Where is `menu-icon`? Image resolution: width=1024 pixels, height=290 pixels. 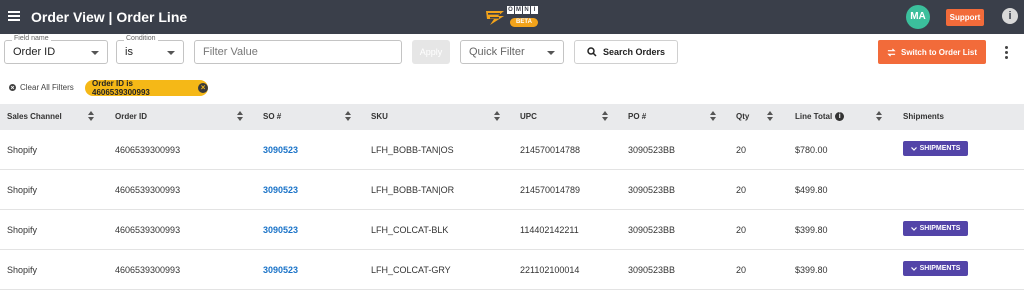
menu-icon is located at coordinates (14, 16).